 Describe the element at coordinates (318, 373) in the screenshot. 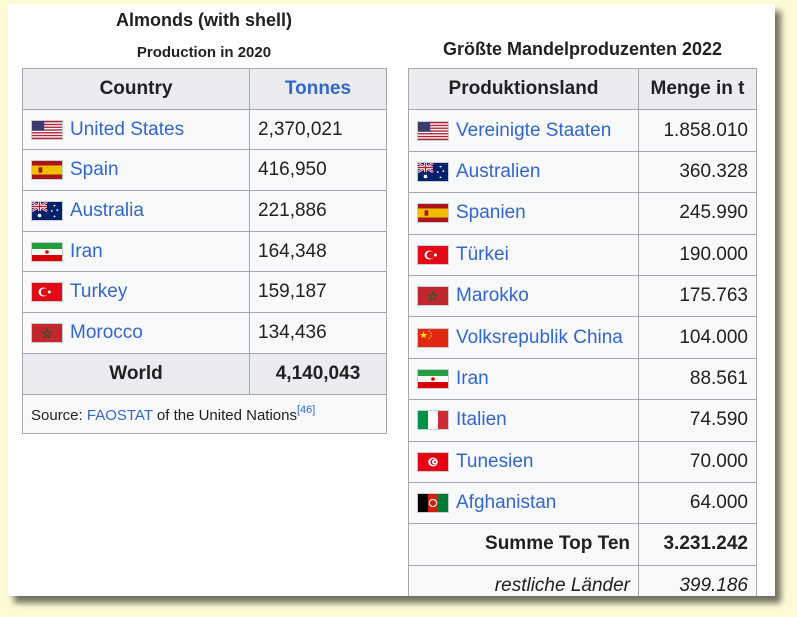

I see `world-total: 4,140,043` at that location.